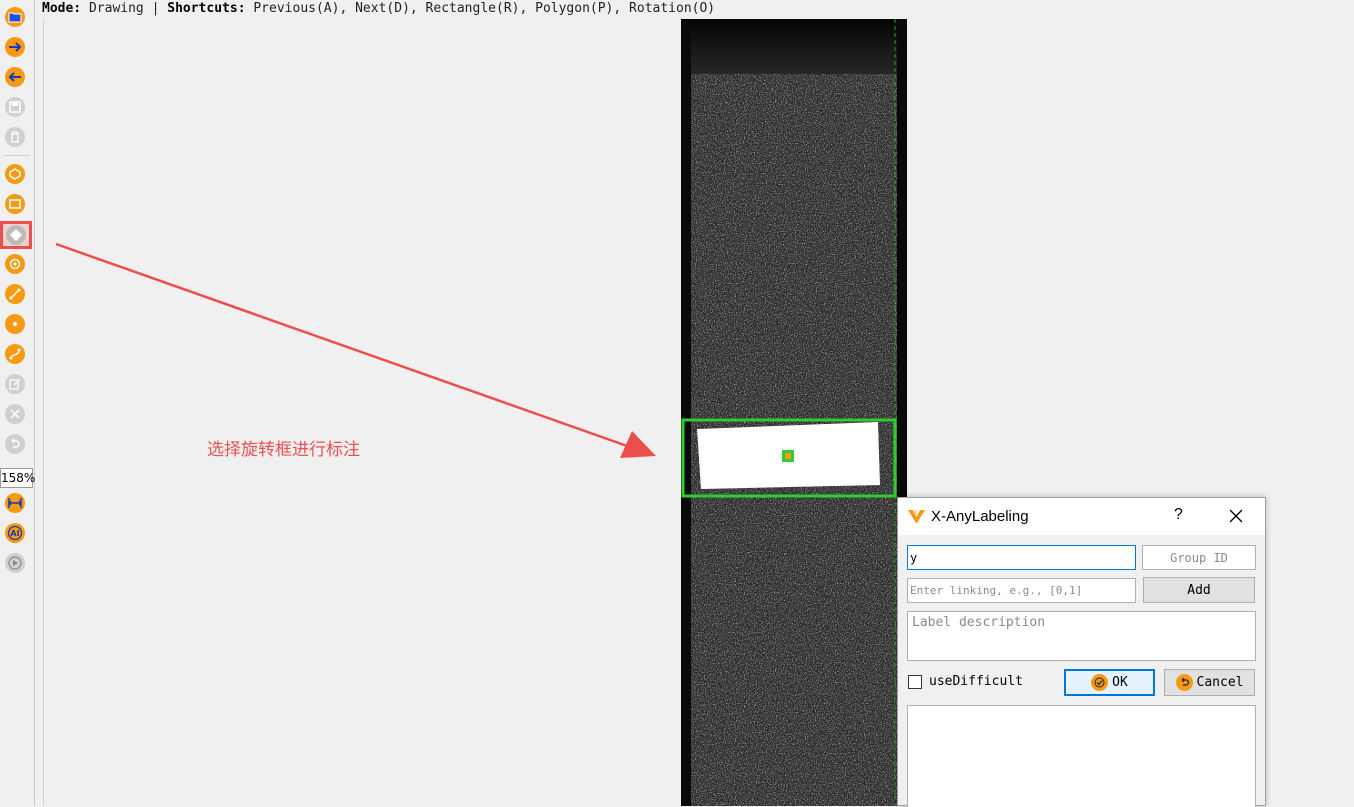  Describe the element at coordinates (1081, 756) in the screenshot. I see `label-list` at that location.